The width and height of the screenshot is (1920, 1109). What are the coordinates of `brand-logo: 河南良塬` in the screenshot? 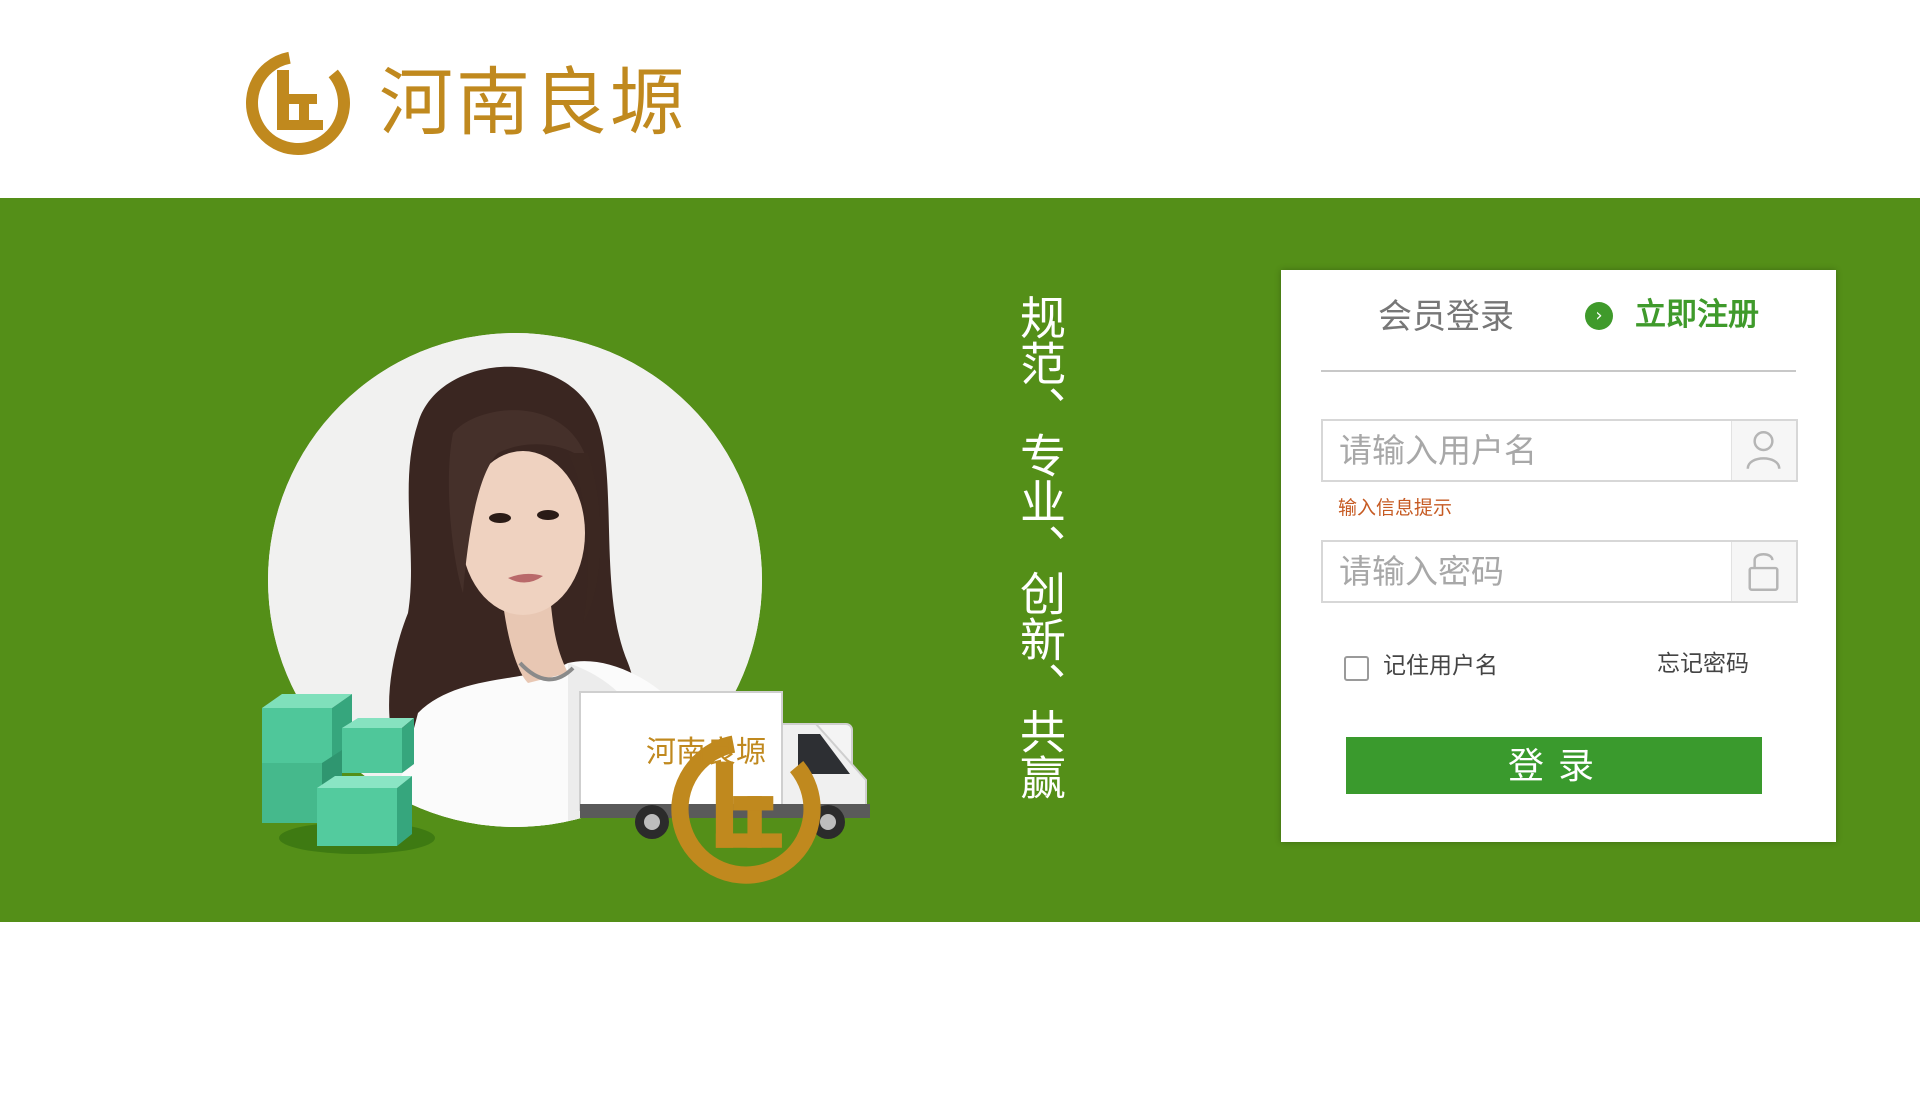 It's located at (465, 103).